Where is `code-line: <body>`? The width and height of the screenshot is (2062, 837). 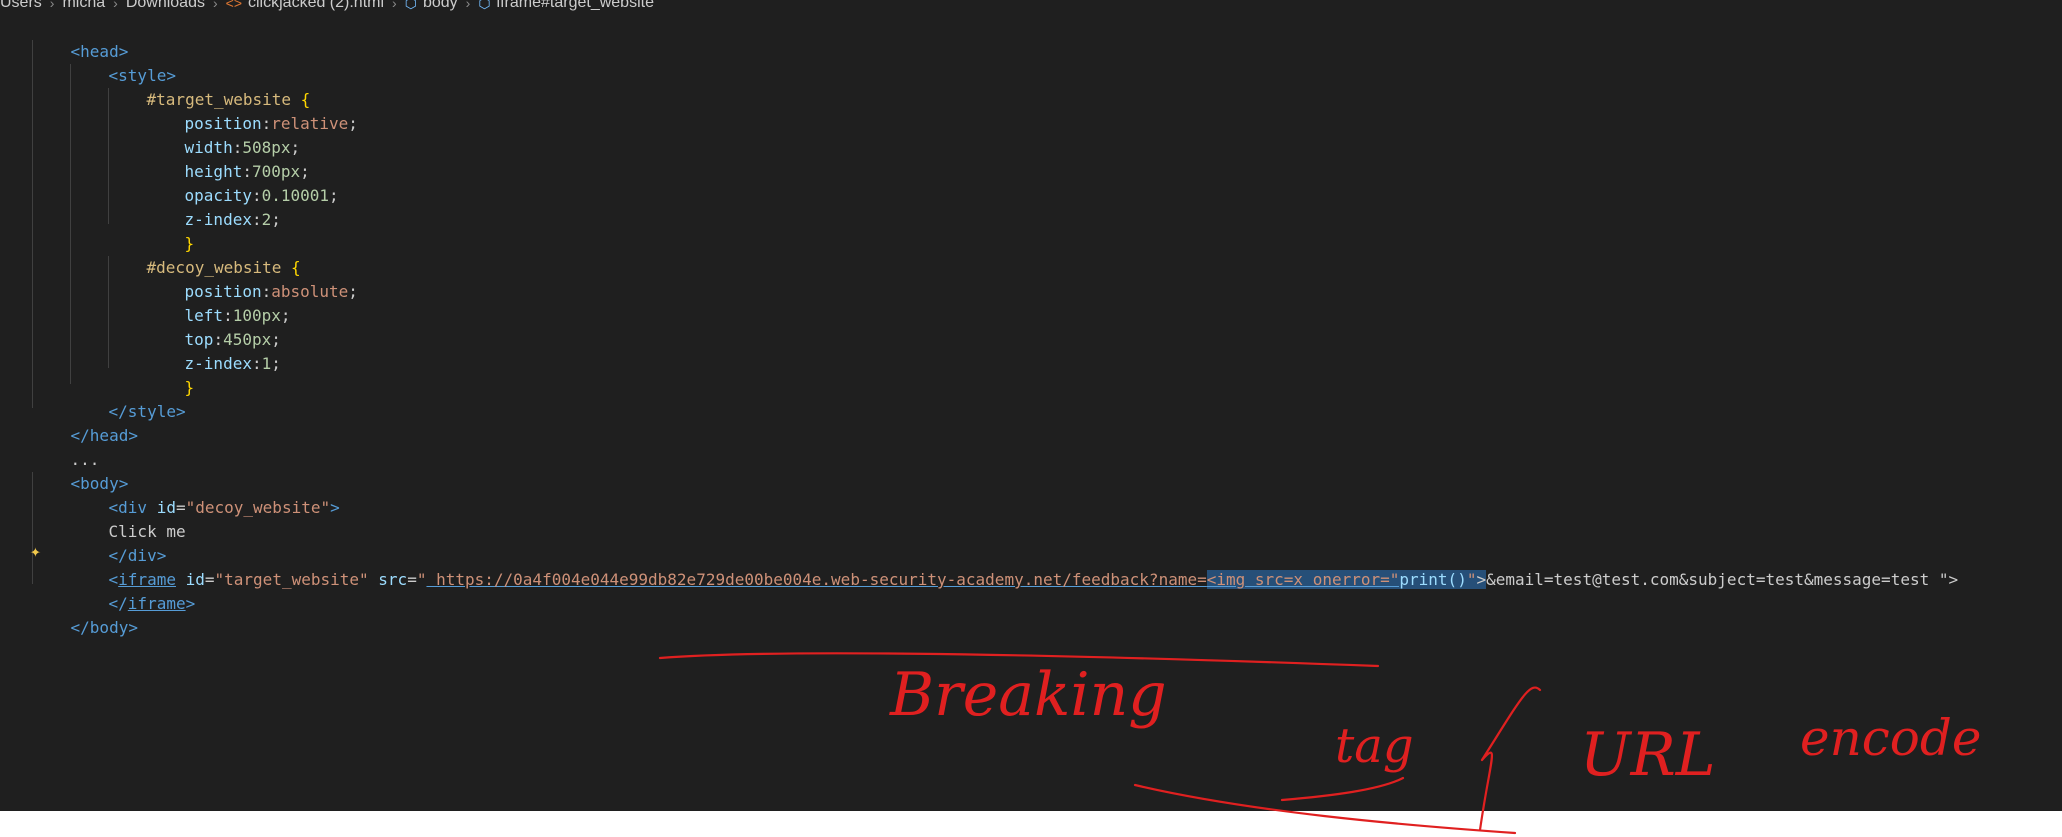 code-line: <body> is located at coordinates (80, 470).